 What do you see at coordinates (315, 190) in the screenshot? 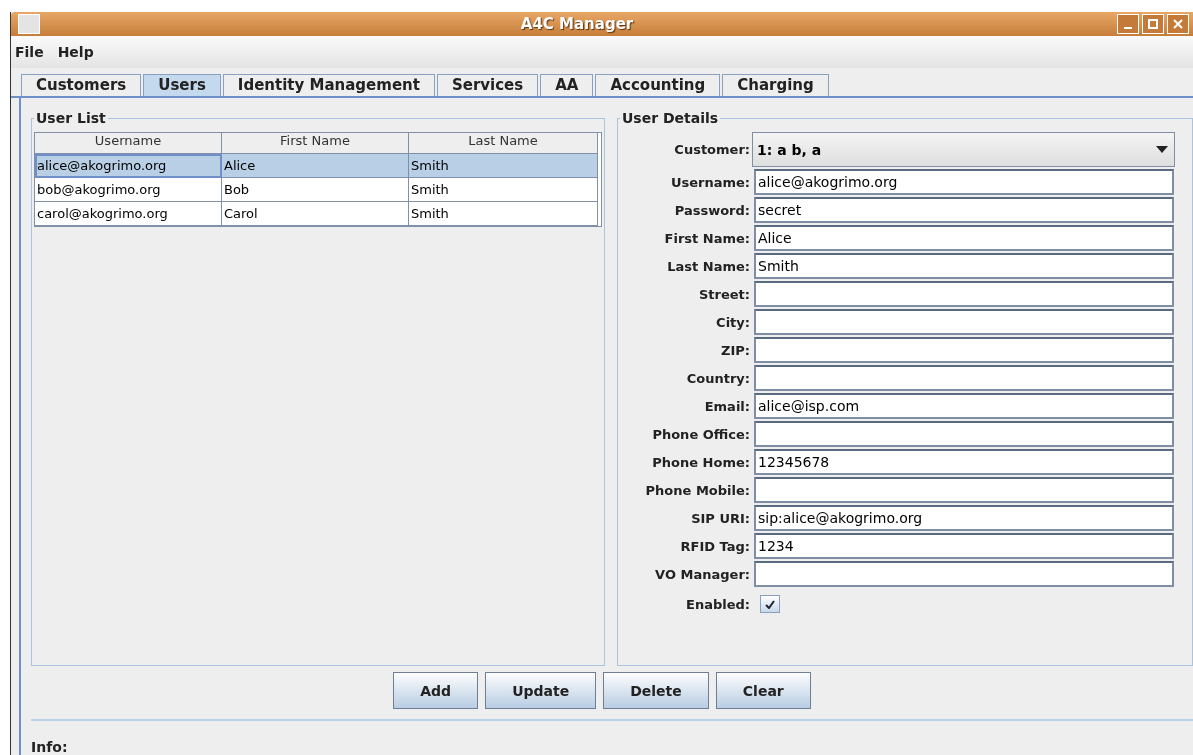
I see `table-cell: Bob` at bounding box center [315, 190].